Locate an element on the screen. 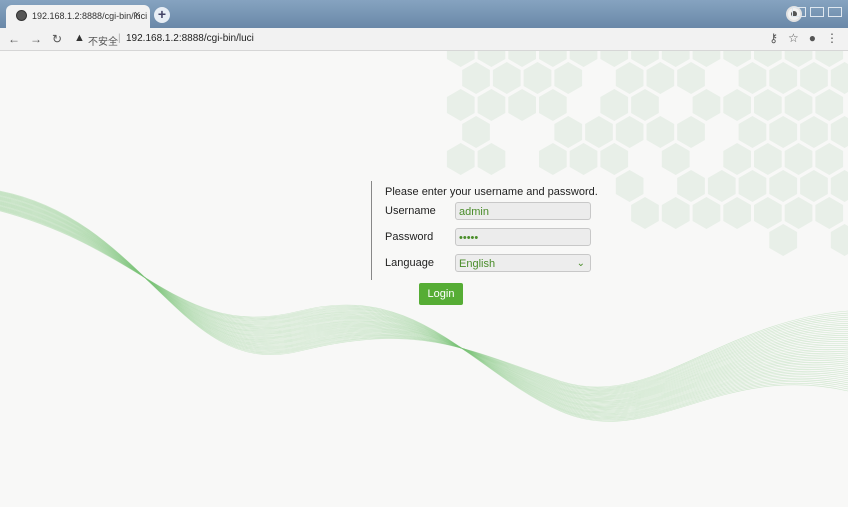 This screenshot has height=507, width=848. username-row: Username admin is located at coordinates (500, 215).